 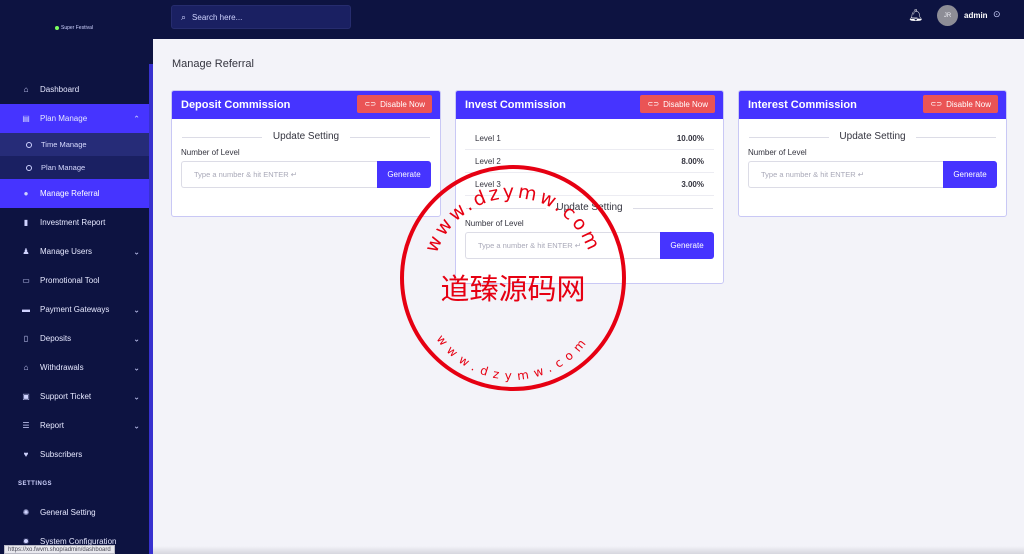 I want to click on page-title: Manage Referral, so click(x=213, y=64).